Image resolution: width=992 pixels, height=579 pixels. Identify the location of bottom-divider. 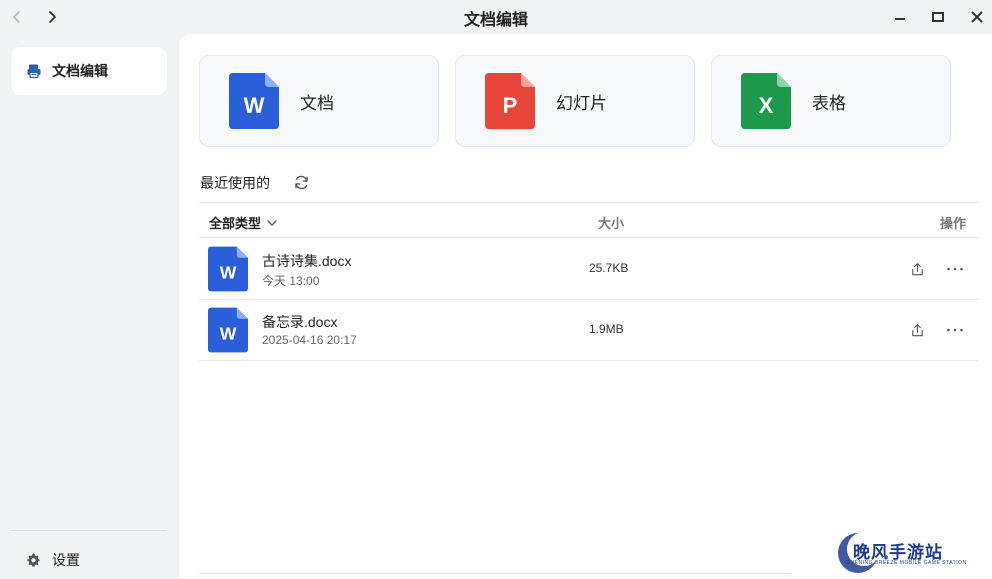
(495, 573).